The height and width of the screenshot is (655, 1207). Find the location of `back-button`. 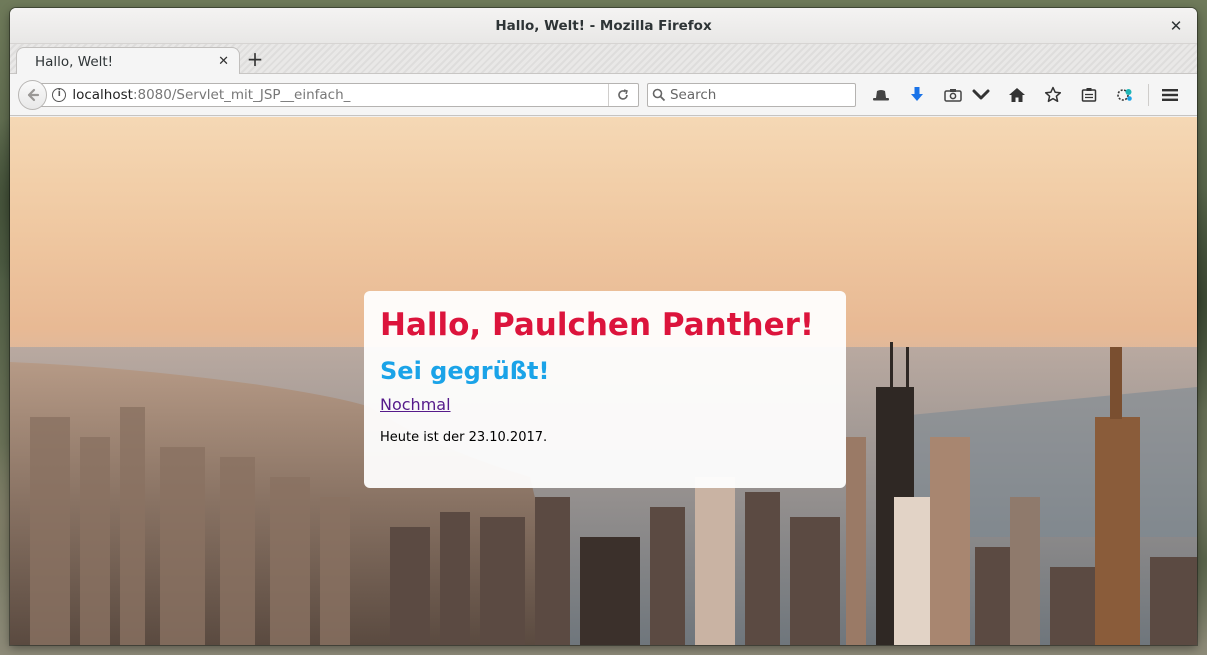

back-button is located at coordinates (33, 94).